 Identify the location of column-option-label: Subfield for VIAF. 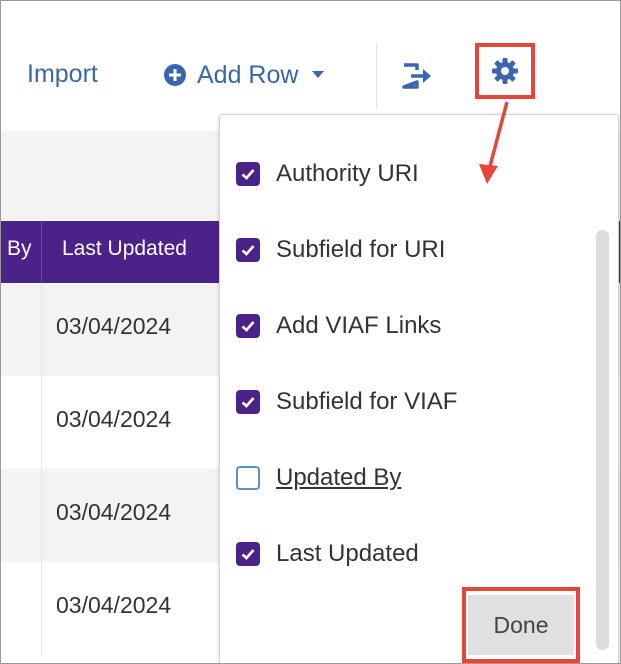
(367, 401).